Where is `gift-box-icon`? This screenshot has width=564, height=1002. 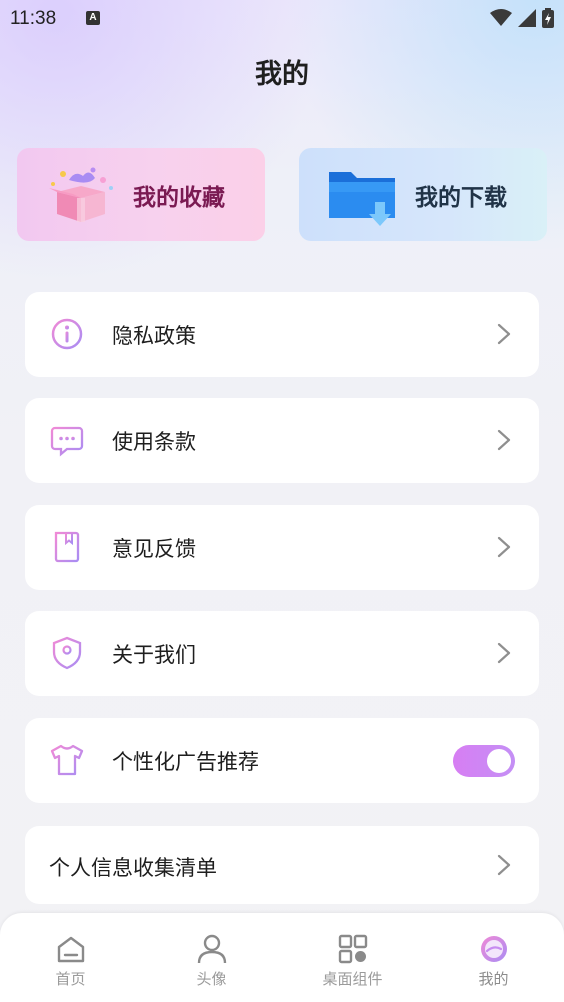
gift-box-icon is located at coordinates (81, 194).